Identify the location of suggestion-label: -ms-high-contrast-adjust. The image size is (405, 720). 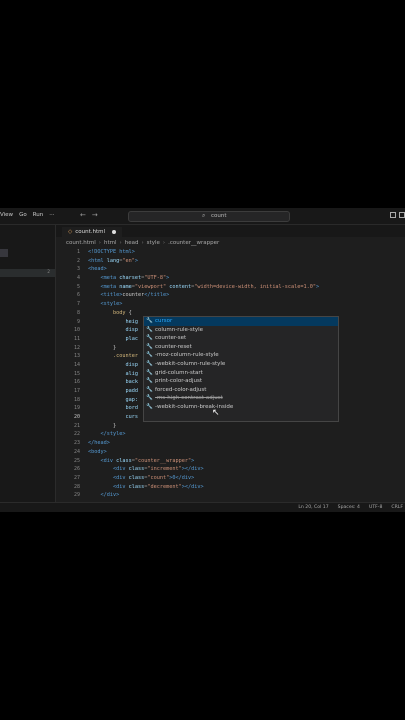
(189, 398).